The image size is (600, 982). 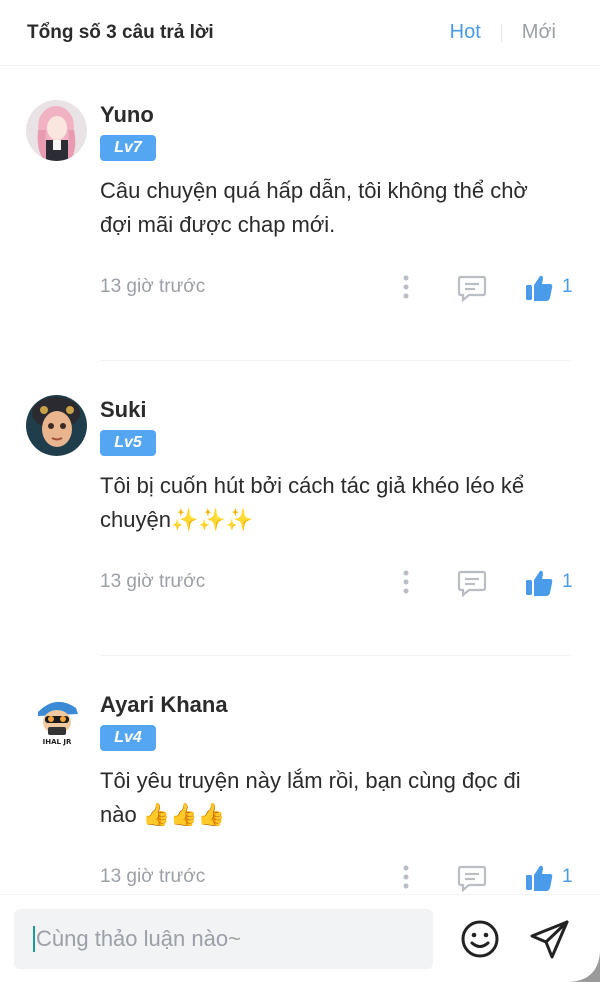 What do you see at coordinates (57, 742) in the screenshot?
I see `svg-text: IHAL JR` at bounding box center [57, 742].